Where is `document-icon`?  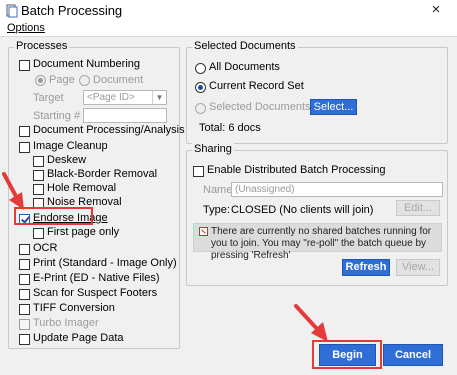
document-icon is located at coordinates (12, 11).